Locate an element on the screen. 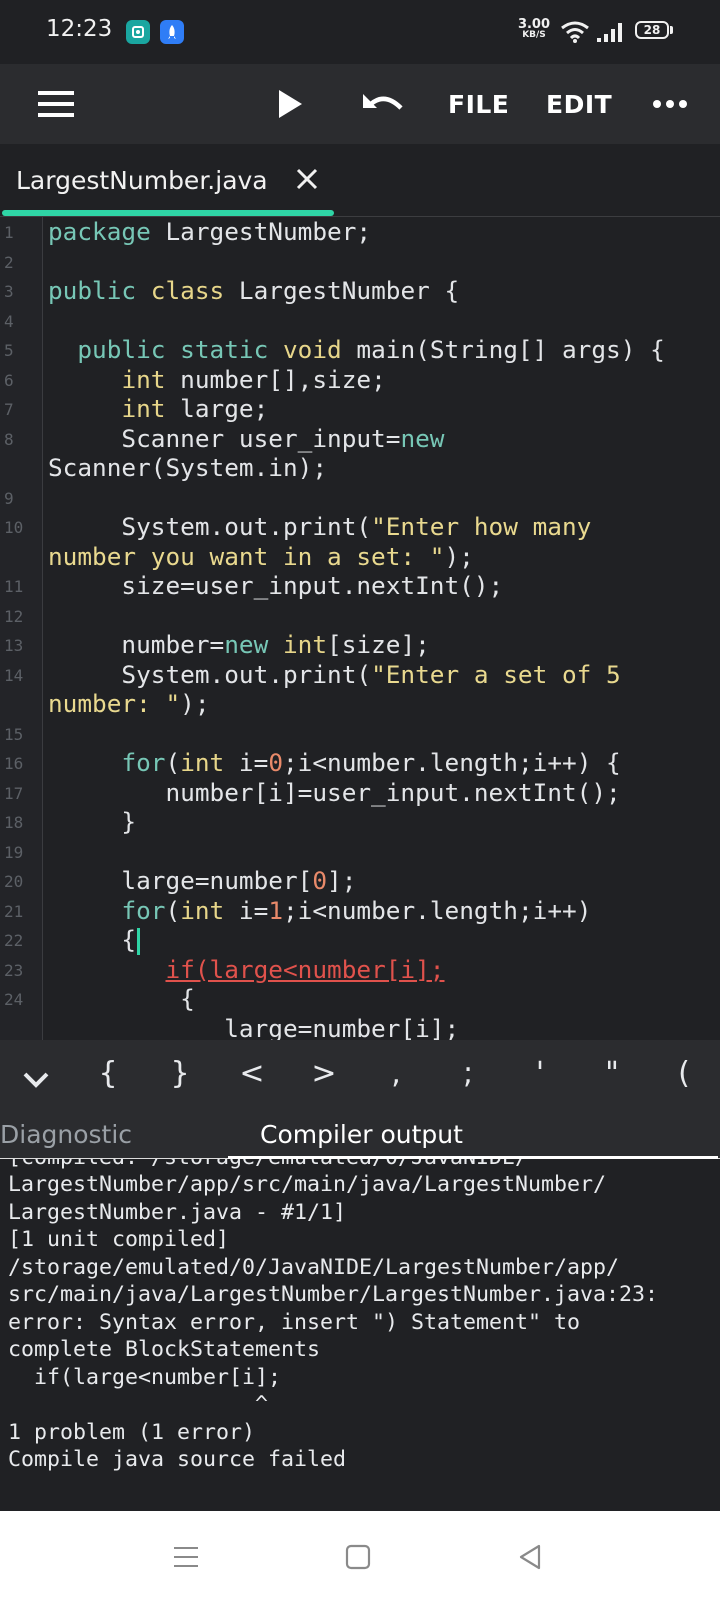  more-horizontal-icon is located at coordinates (670, 104).